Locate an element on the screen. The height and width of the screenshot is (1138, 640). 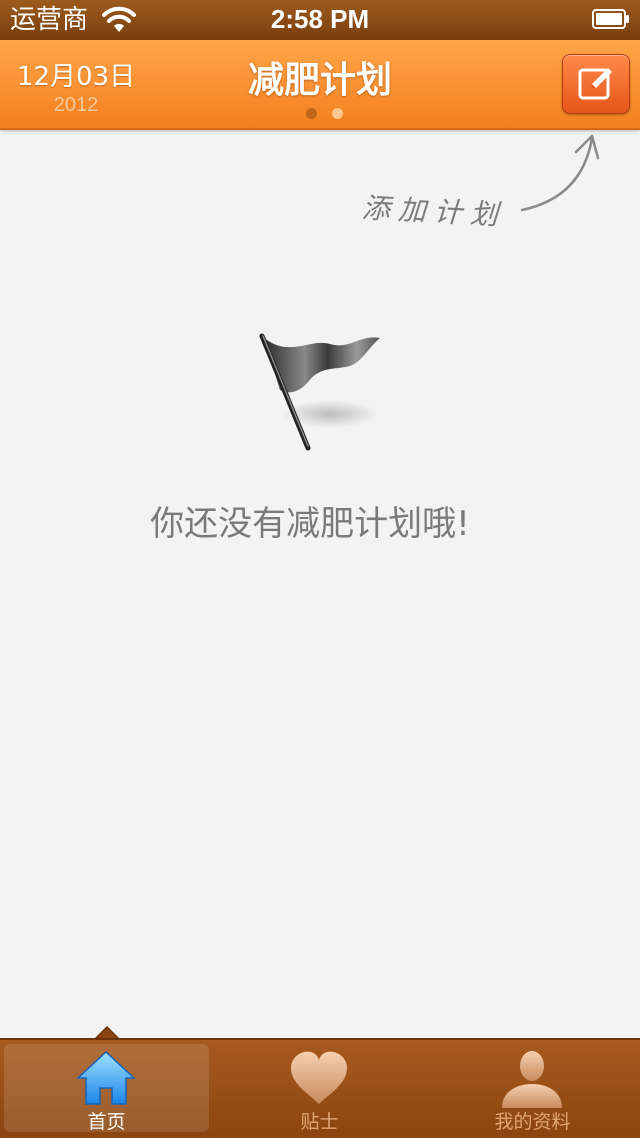
add-plan-button is located at coordinates (596, 84).